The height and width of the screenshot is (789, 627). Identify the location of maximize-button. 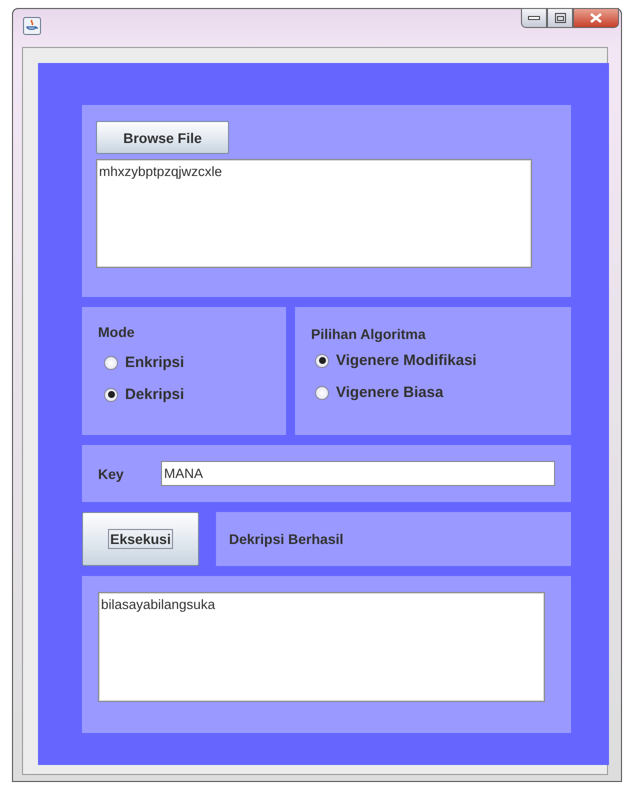
(560, 18).